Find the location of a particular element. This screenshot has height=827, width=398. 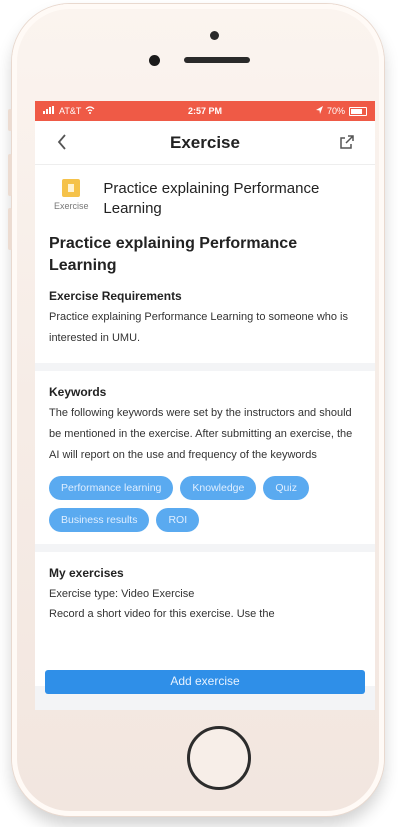

nav-bar: Exercise is located at coordinates (205, 143).